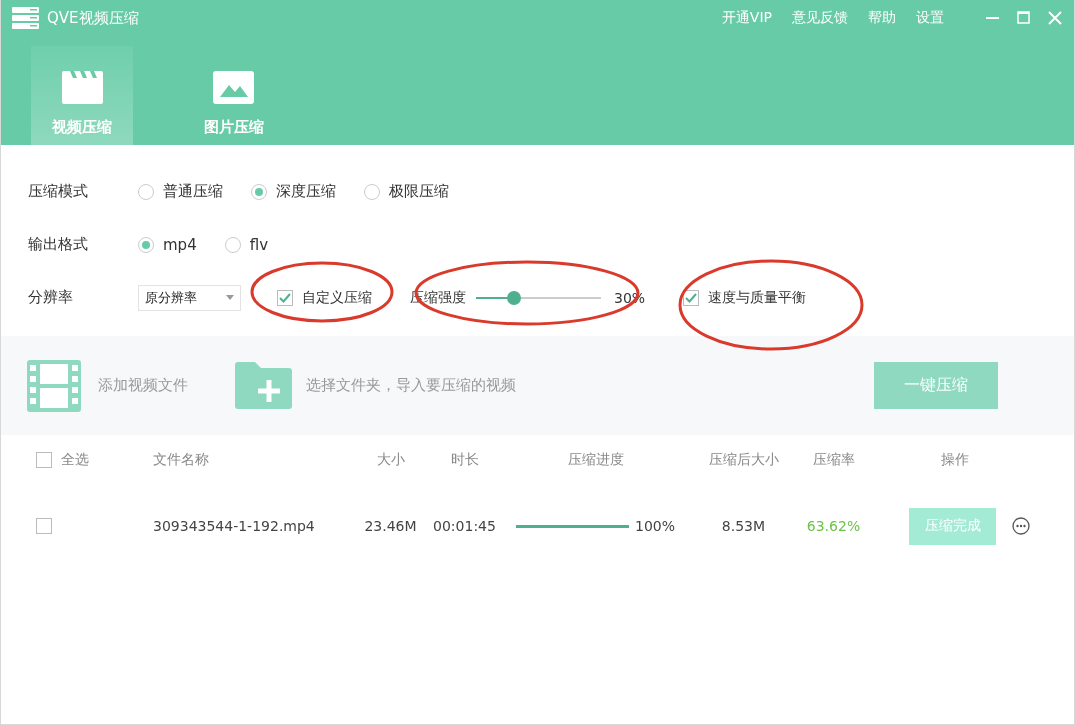  I want to click on tab: 图片压缩, so click(233, 95).